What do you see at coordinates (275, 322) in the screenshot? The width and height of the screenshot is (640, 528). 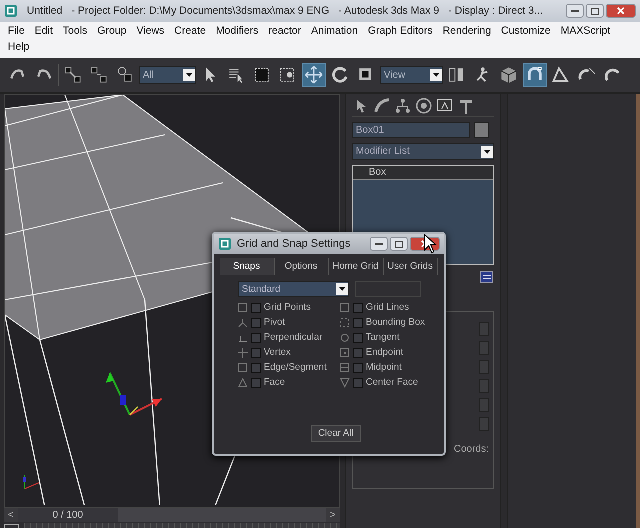 I see `checkbox-label: Pivot` at bounding box center [275, 322].